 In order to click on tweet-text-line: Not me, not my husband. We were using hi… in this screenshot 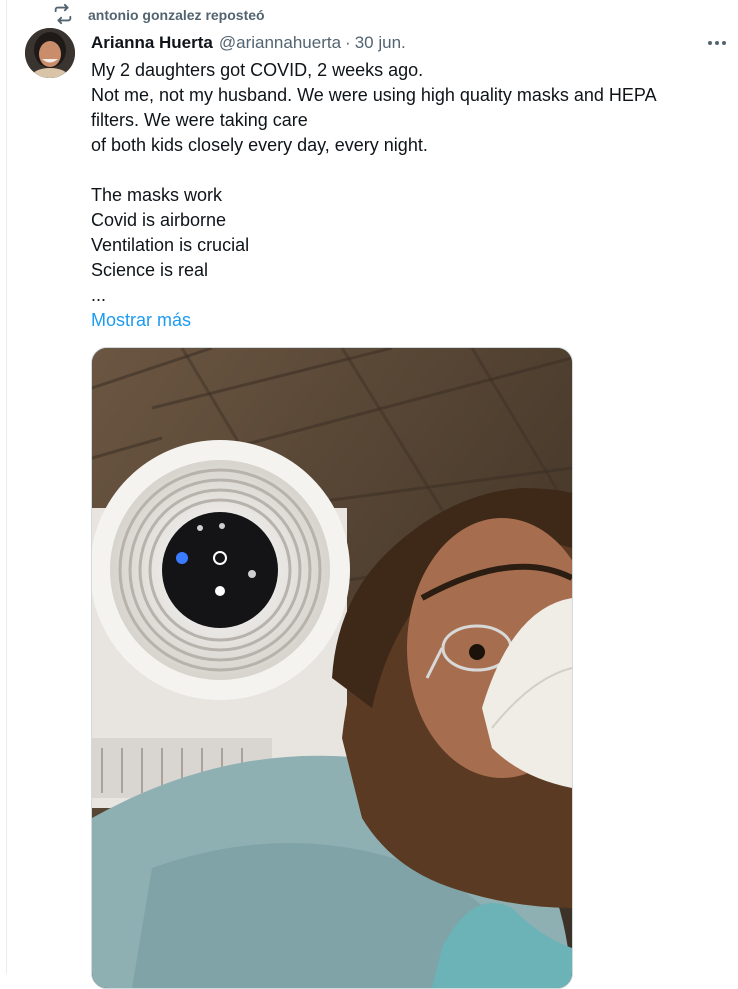, I will do `click(374, 95)`.